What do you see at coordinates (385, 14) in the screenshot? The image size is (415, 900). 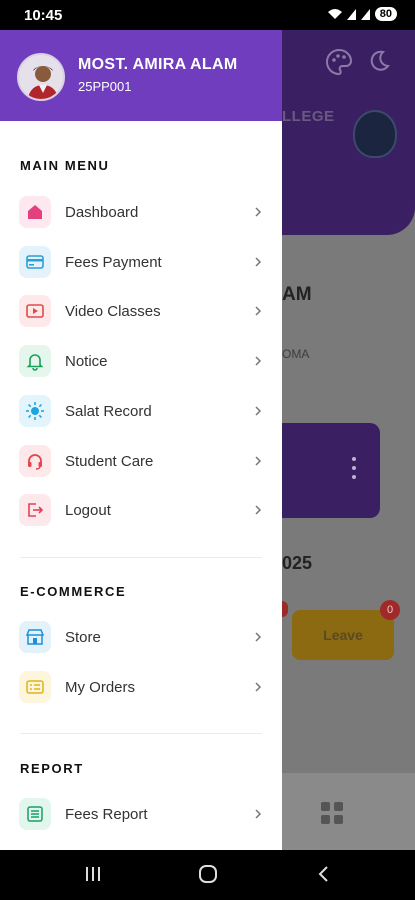 I see `battery-indicator: 80` at bounding box center [385, 14].